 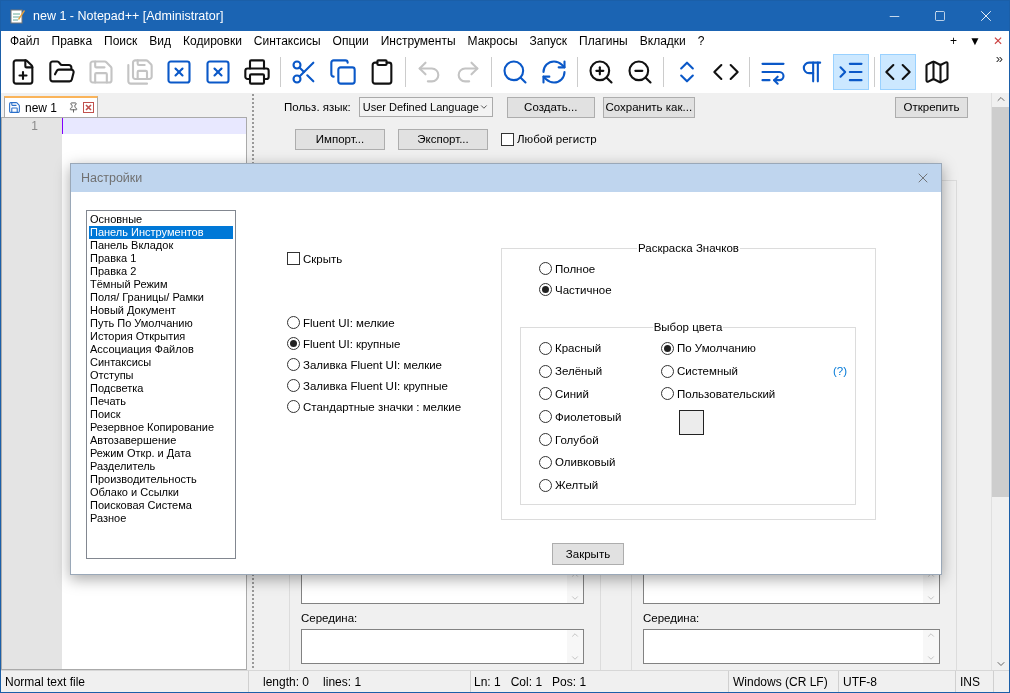 I want to click on length-status: length: 0, so click(x=286, y=681).